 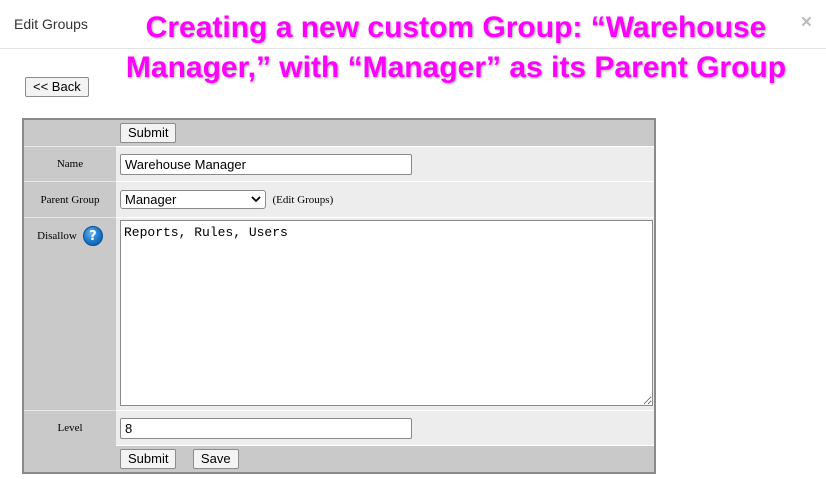 What do you see at coordinates (69, 428) in the screenshot?
I see `level-label: Level` at bounding box center [69, 428].